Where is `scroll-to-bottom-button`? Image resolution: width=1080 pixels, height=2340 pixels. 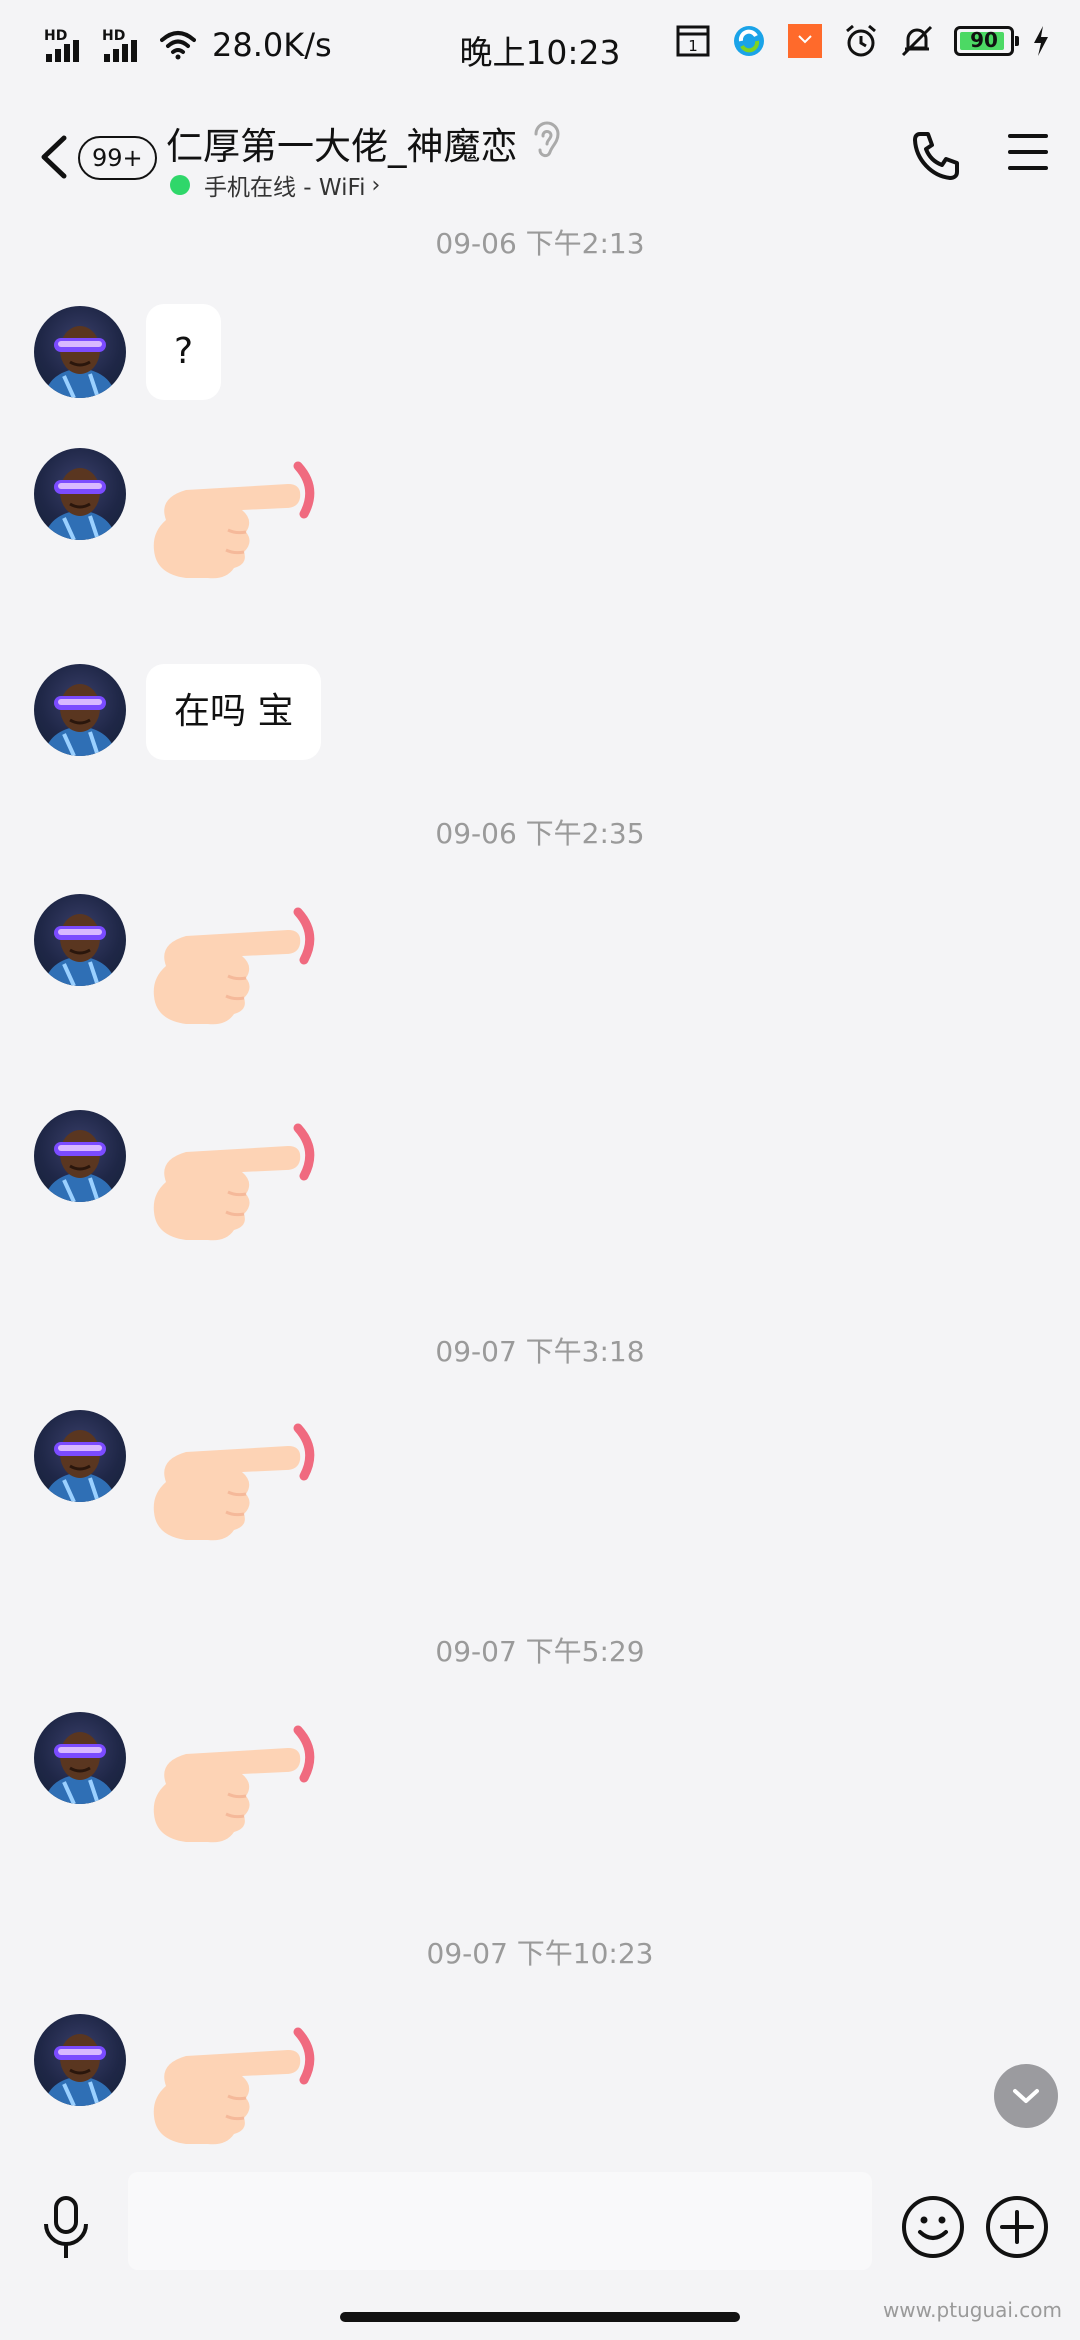
scroll-to-bottom-button is located at coordinates (1026, 2096).